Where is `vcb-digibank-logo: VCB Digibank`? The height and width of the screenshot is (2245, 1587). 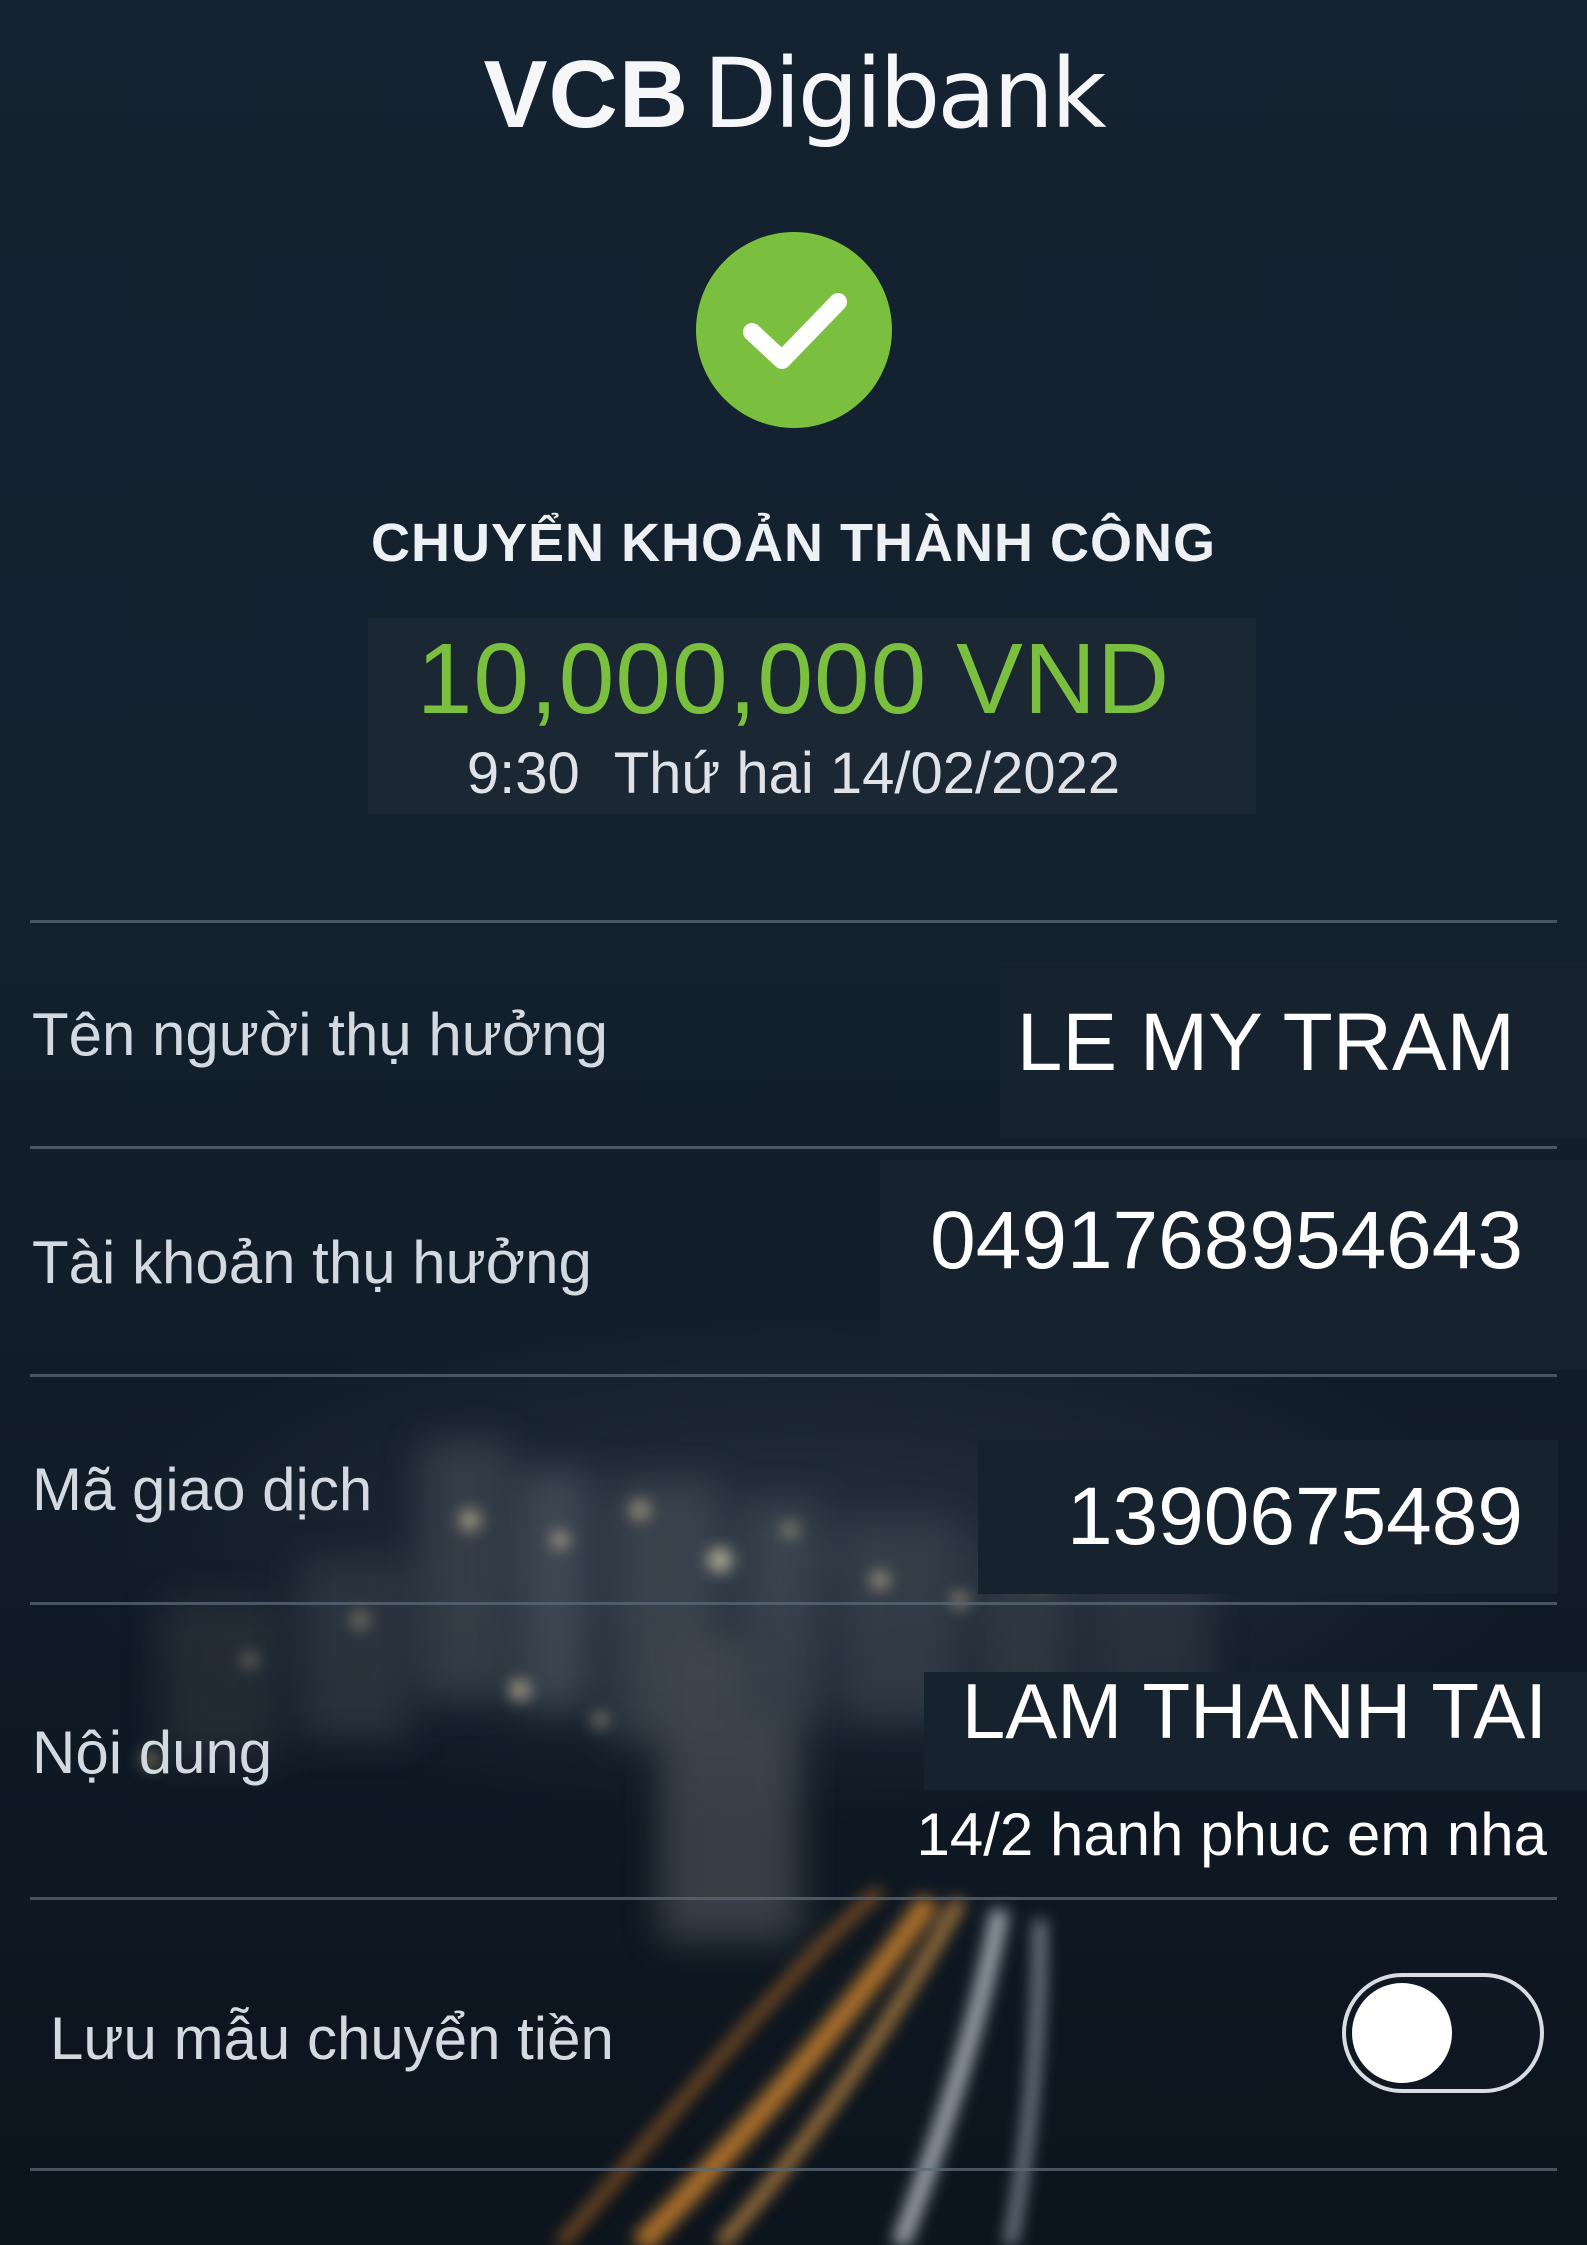
vcb-digibank-logo: VCB Digibank is located at coordinates (793, 94).